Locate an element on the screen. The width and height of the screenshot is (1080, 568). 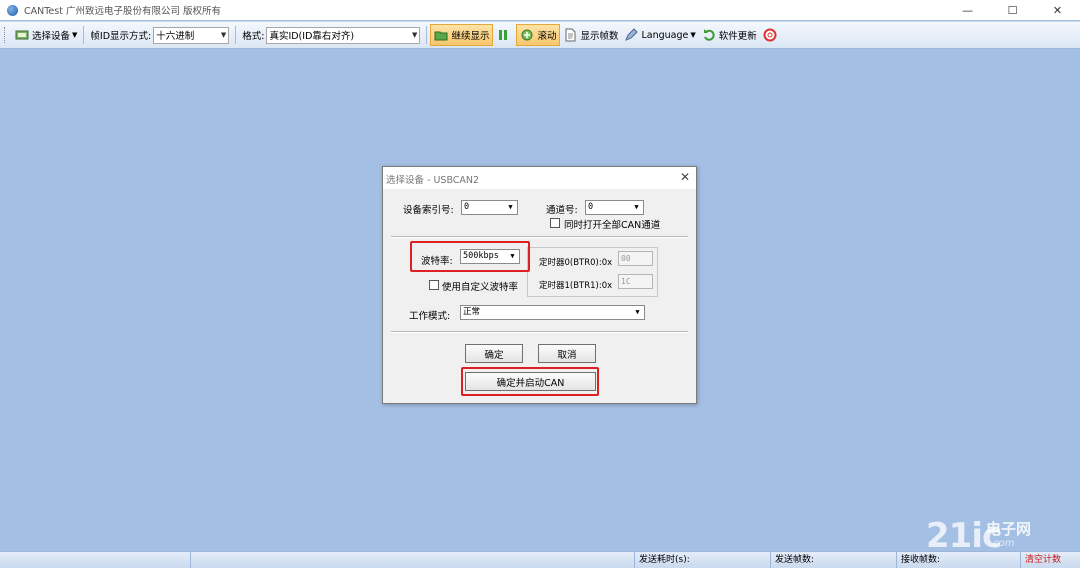
pen-icon is located at coordinates (632, 34).